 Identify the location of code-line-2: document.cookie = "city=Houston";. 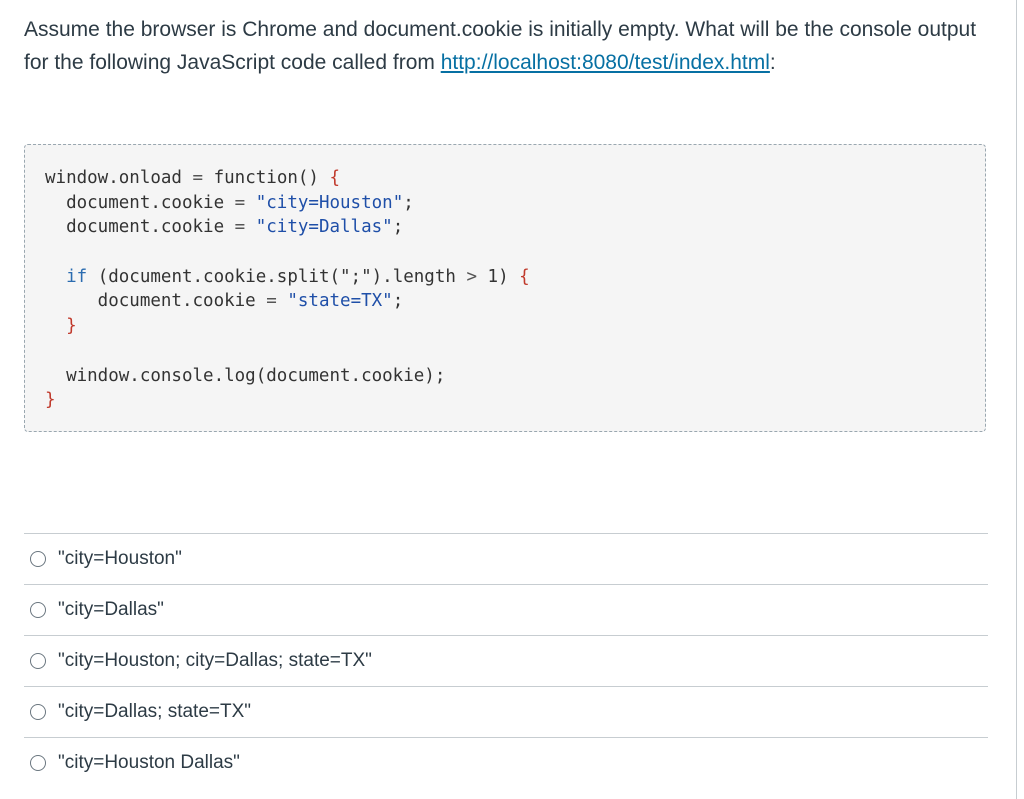
(287, 203).